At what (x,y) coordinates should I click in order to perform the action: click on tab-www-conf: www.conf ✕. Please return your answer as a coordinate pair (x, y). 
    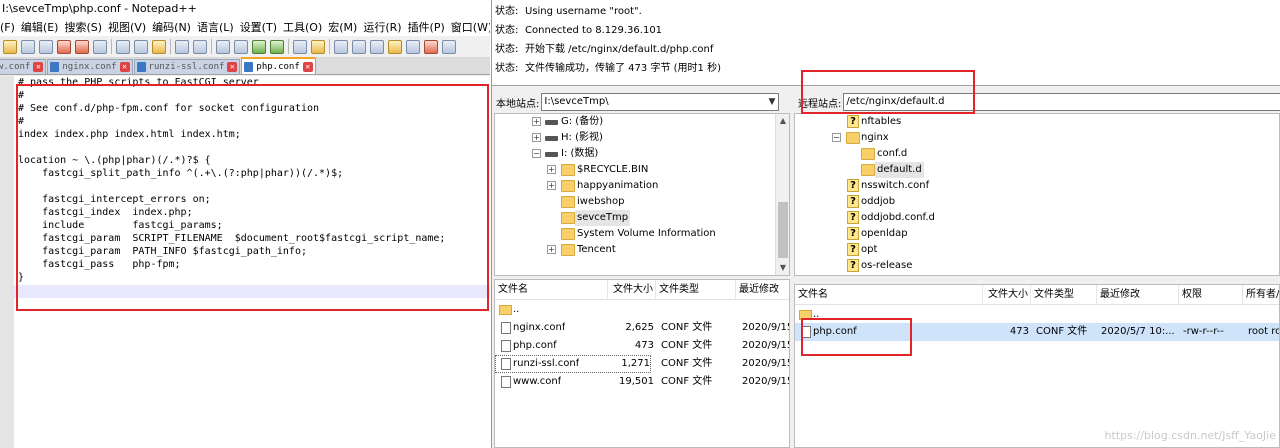
    Looking at the image, I should click on (23, 66).